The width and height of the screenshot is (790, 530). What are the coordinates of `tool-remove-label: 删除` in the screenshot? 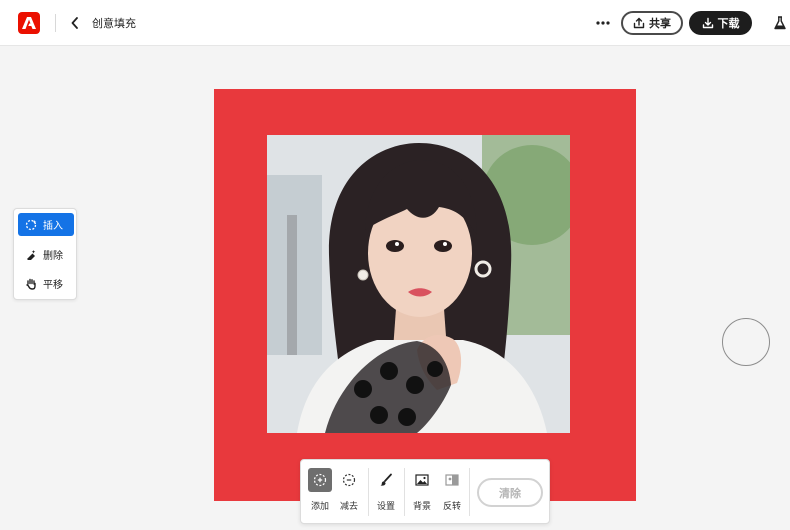 It's located at (53, 256).